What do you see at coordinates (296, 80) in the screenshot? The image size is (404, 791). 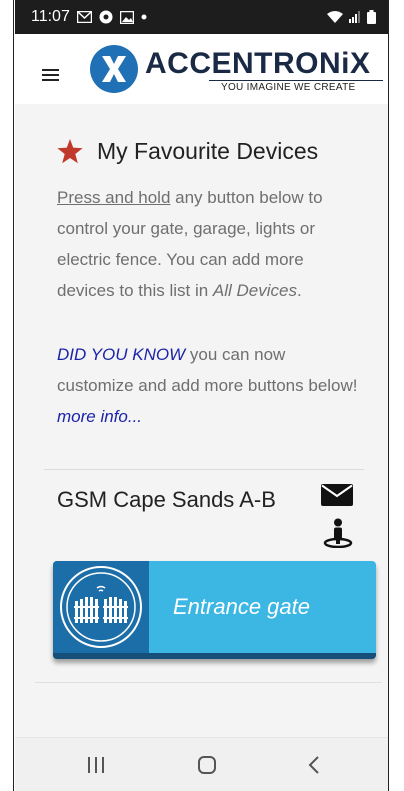 I see `logo-underline` at bounding box center [296, 80].